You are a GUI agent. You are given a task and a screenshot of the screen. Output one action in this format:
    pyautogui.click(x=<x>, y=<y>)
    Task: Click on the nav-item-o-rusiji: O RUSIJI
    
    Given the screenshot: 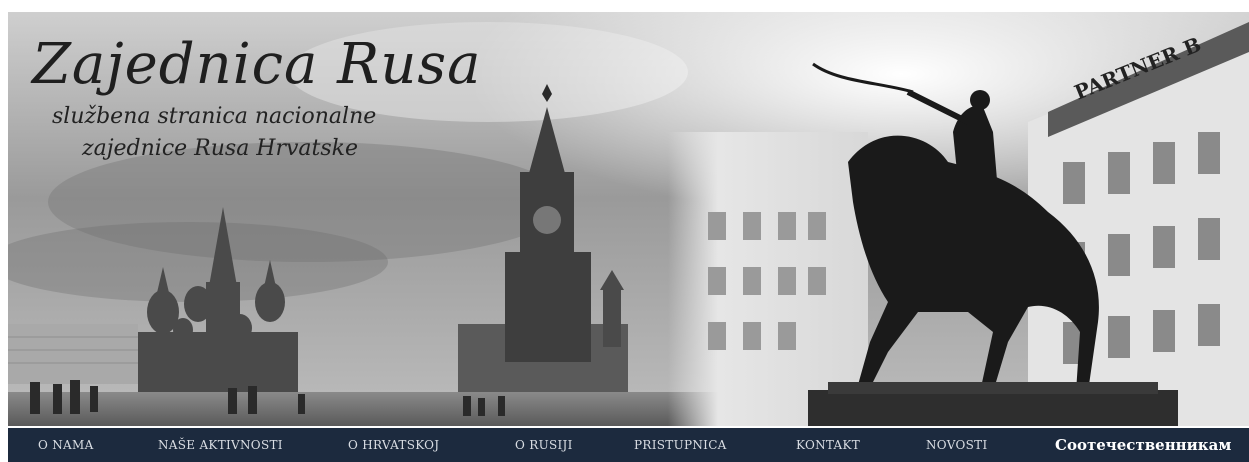 What is the action you would take?
    pyautogui.click(x=544, y=445)
    